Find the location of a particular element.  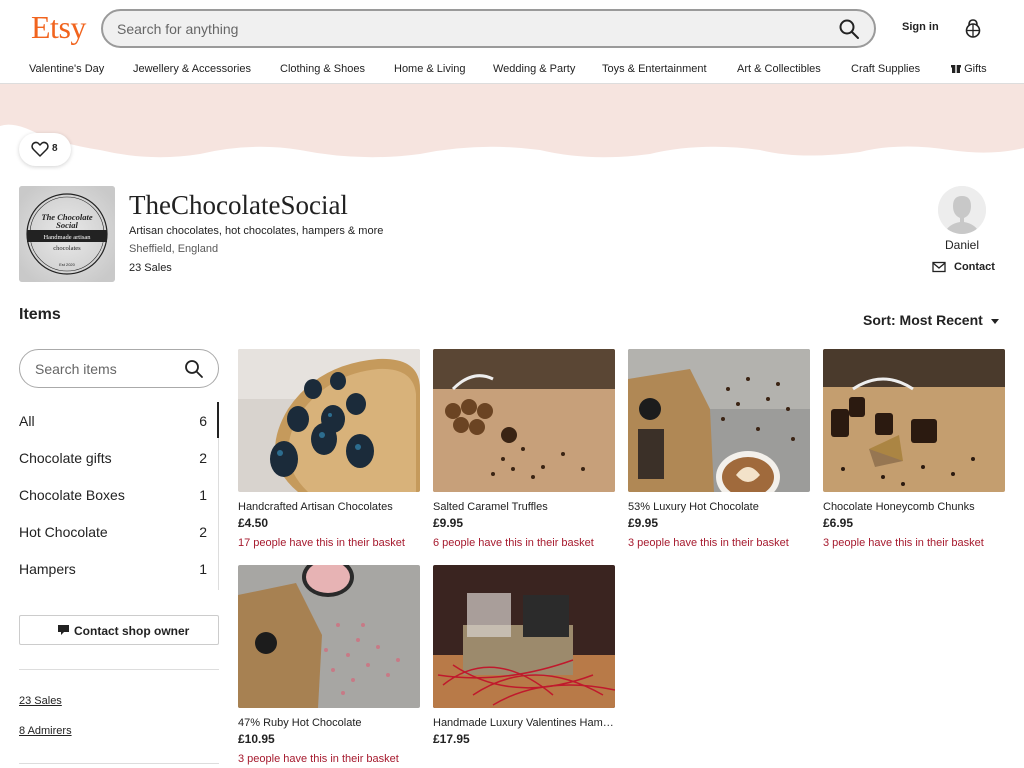

contact-shop-owner-label: Contact shop owner is located at coordinates (132, 631).